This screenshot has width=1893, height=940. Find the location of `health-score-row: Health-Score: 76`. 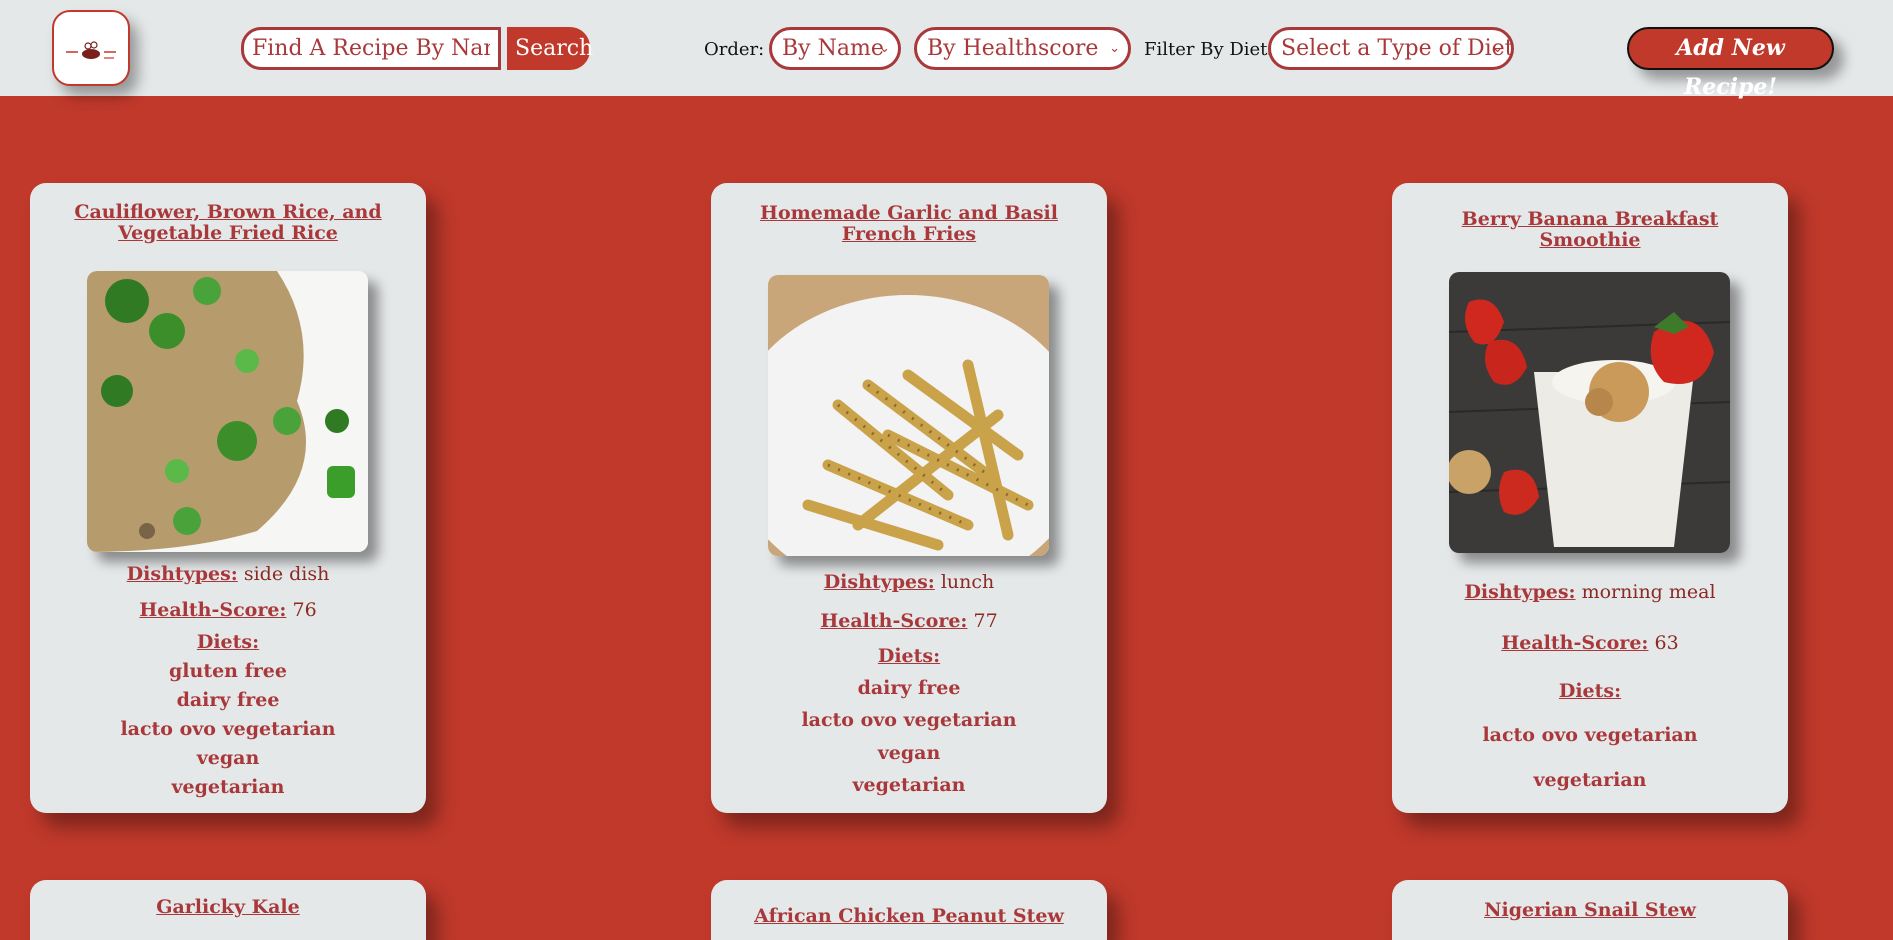

health-score-row: Health-Score: 76 is located at coordinates (228, 610).